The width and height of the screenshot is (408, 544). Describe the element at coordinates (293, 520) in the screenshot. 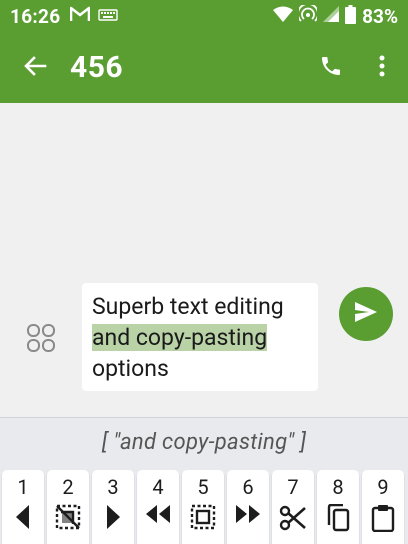

I see `cut-icon` at that location.